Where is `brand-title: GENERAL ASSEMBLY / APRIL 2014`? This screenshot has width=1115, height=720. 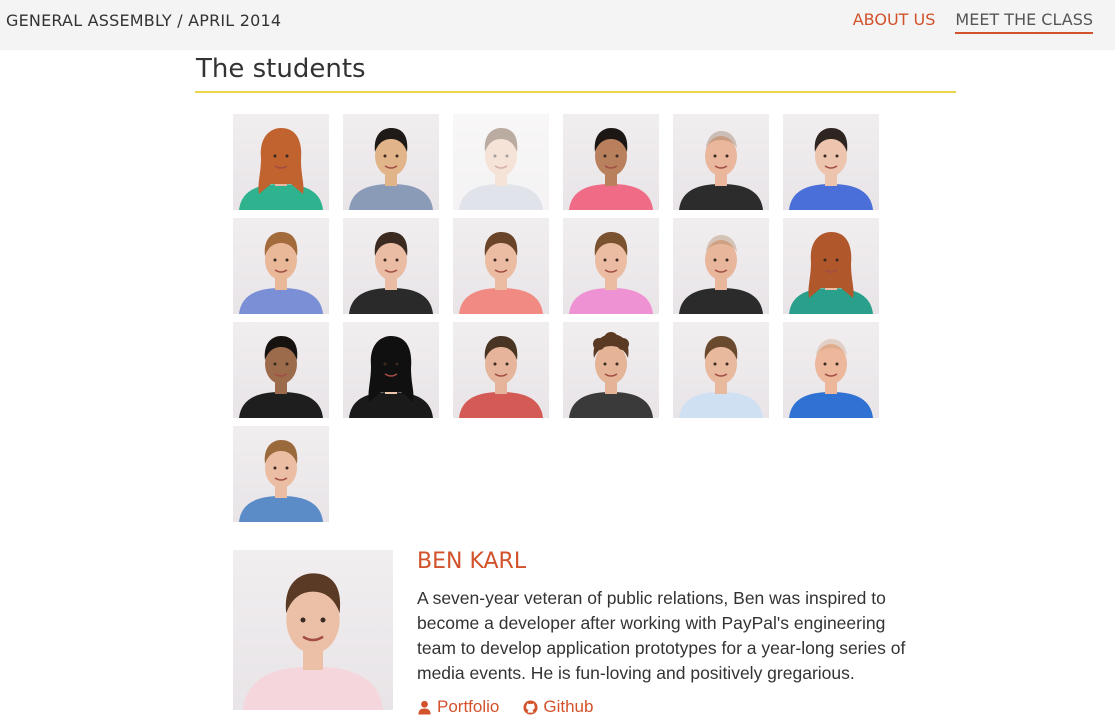
brand-title: GENERAL ASSEMBLY / APRIL 2014 is located at coordinates (143, 20).